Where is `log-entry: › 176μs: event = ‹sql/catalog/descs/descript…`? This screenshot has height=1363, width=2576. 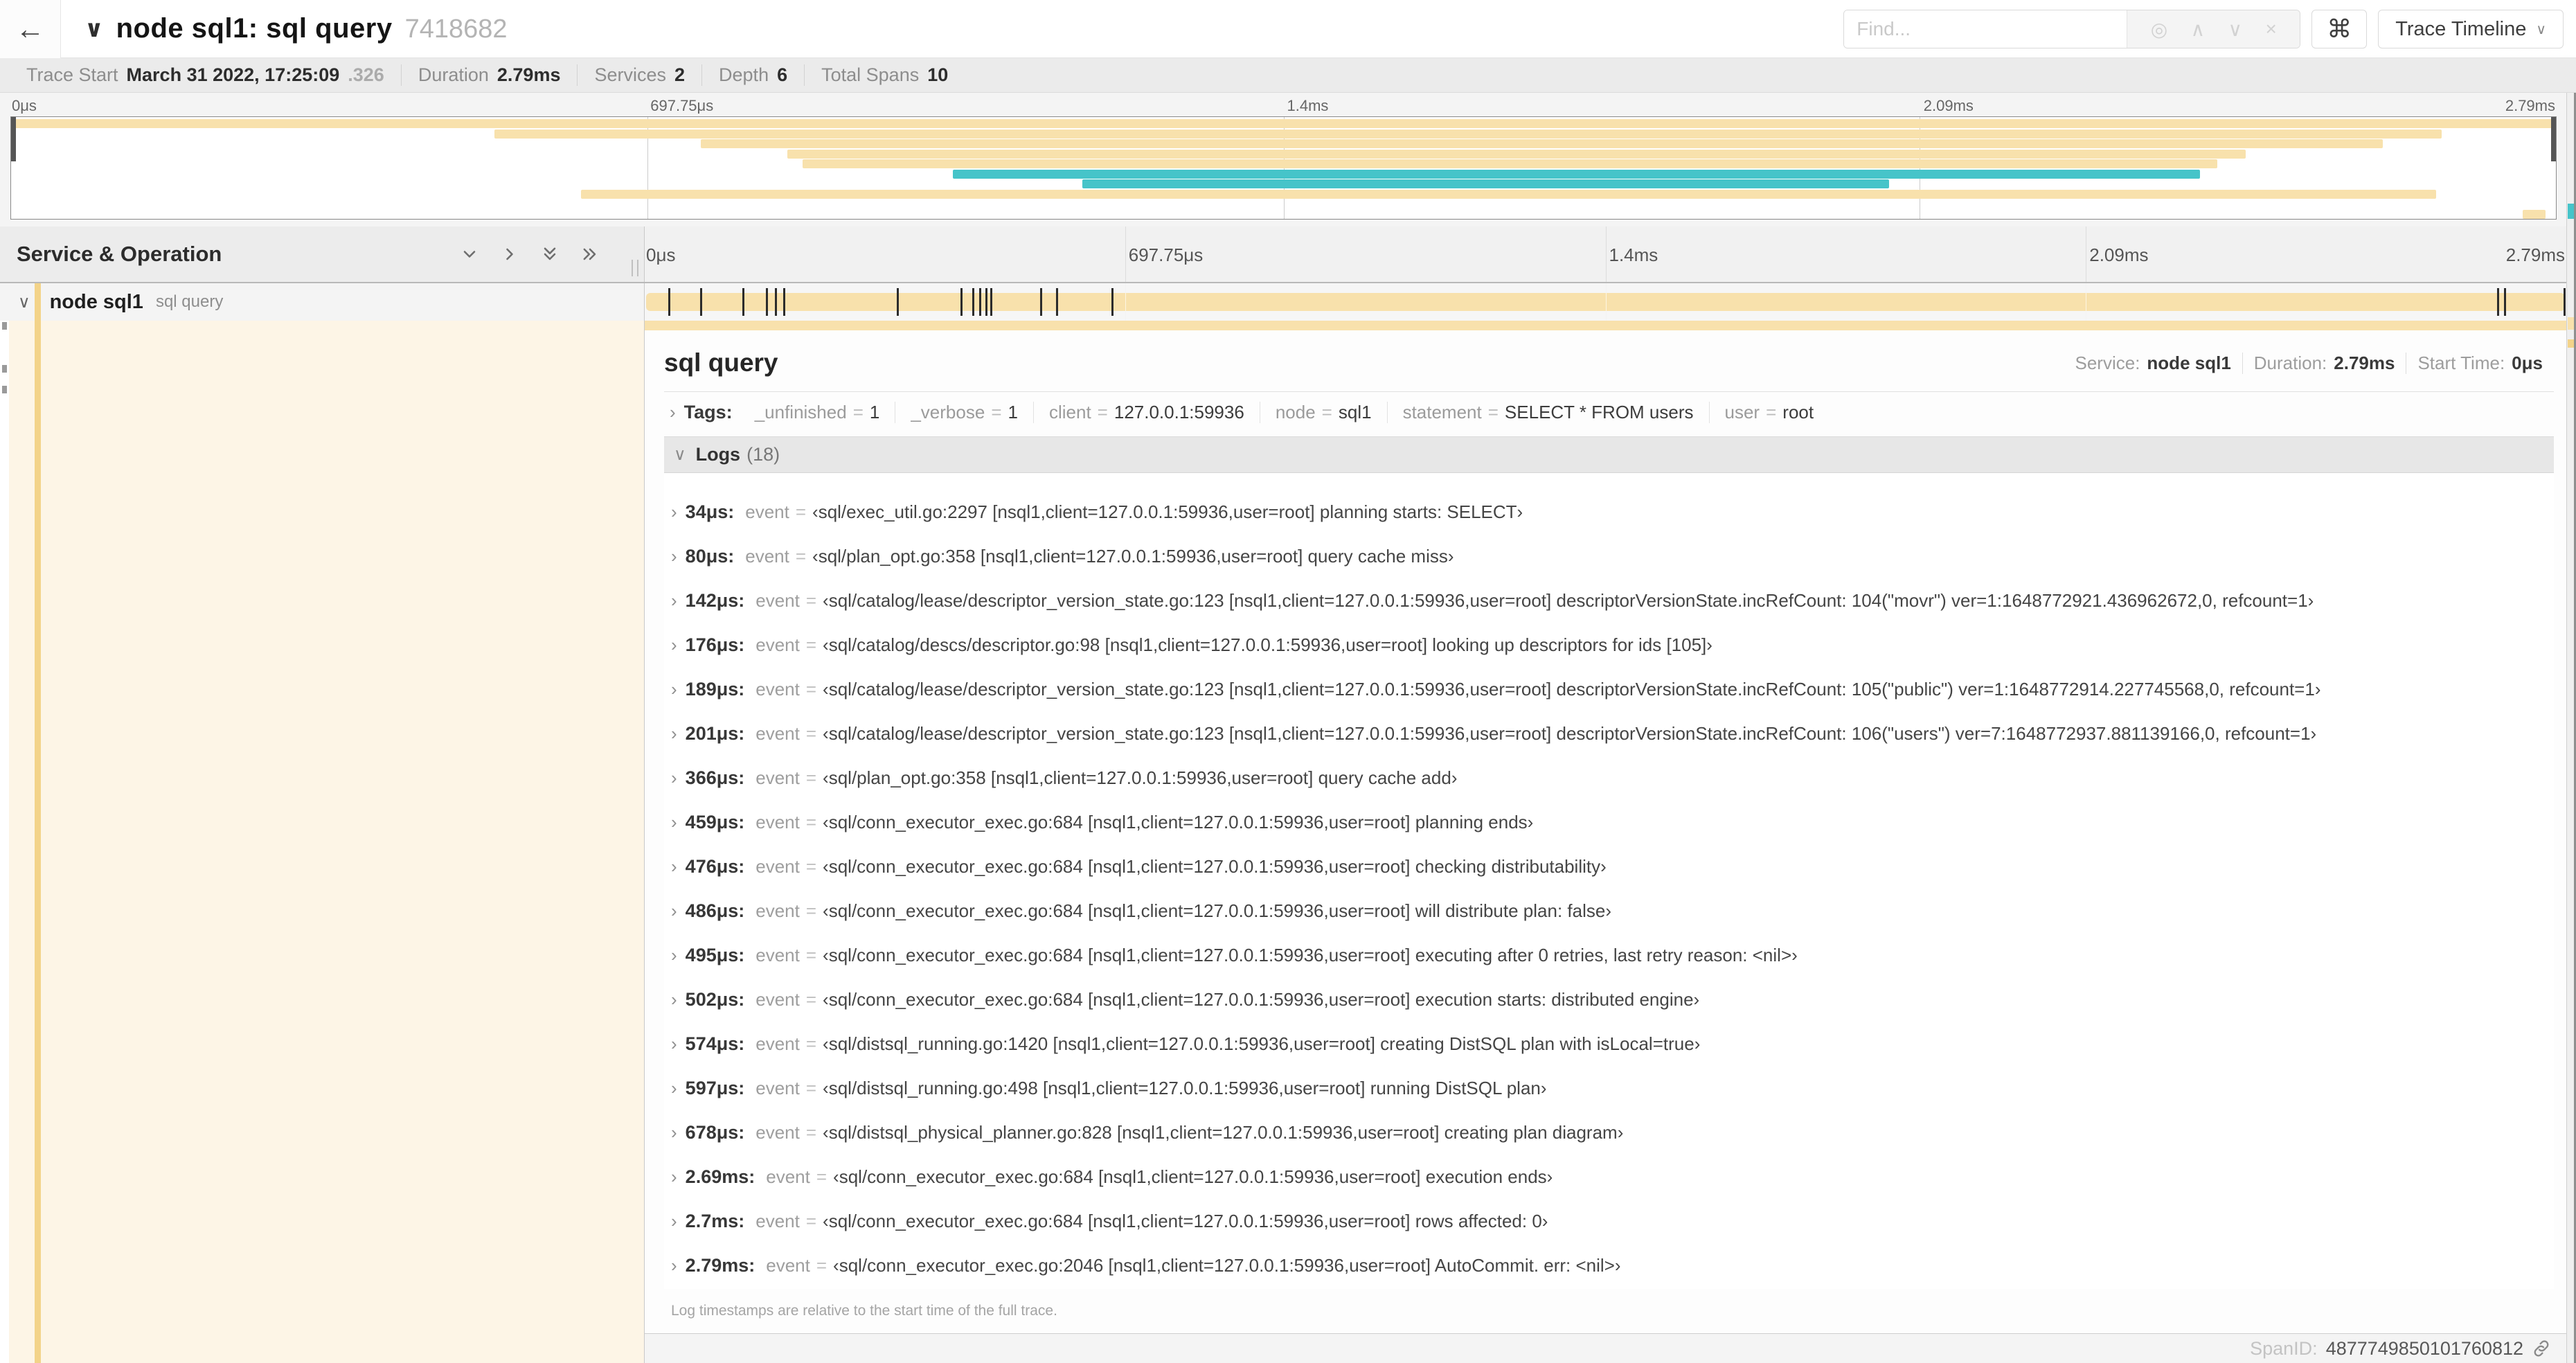 log-entry: › 176μs: event = ‹sql/catalog/descs/descript… is located at coordinates (1609, 645).